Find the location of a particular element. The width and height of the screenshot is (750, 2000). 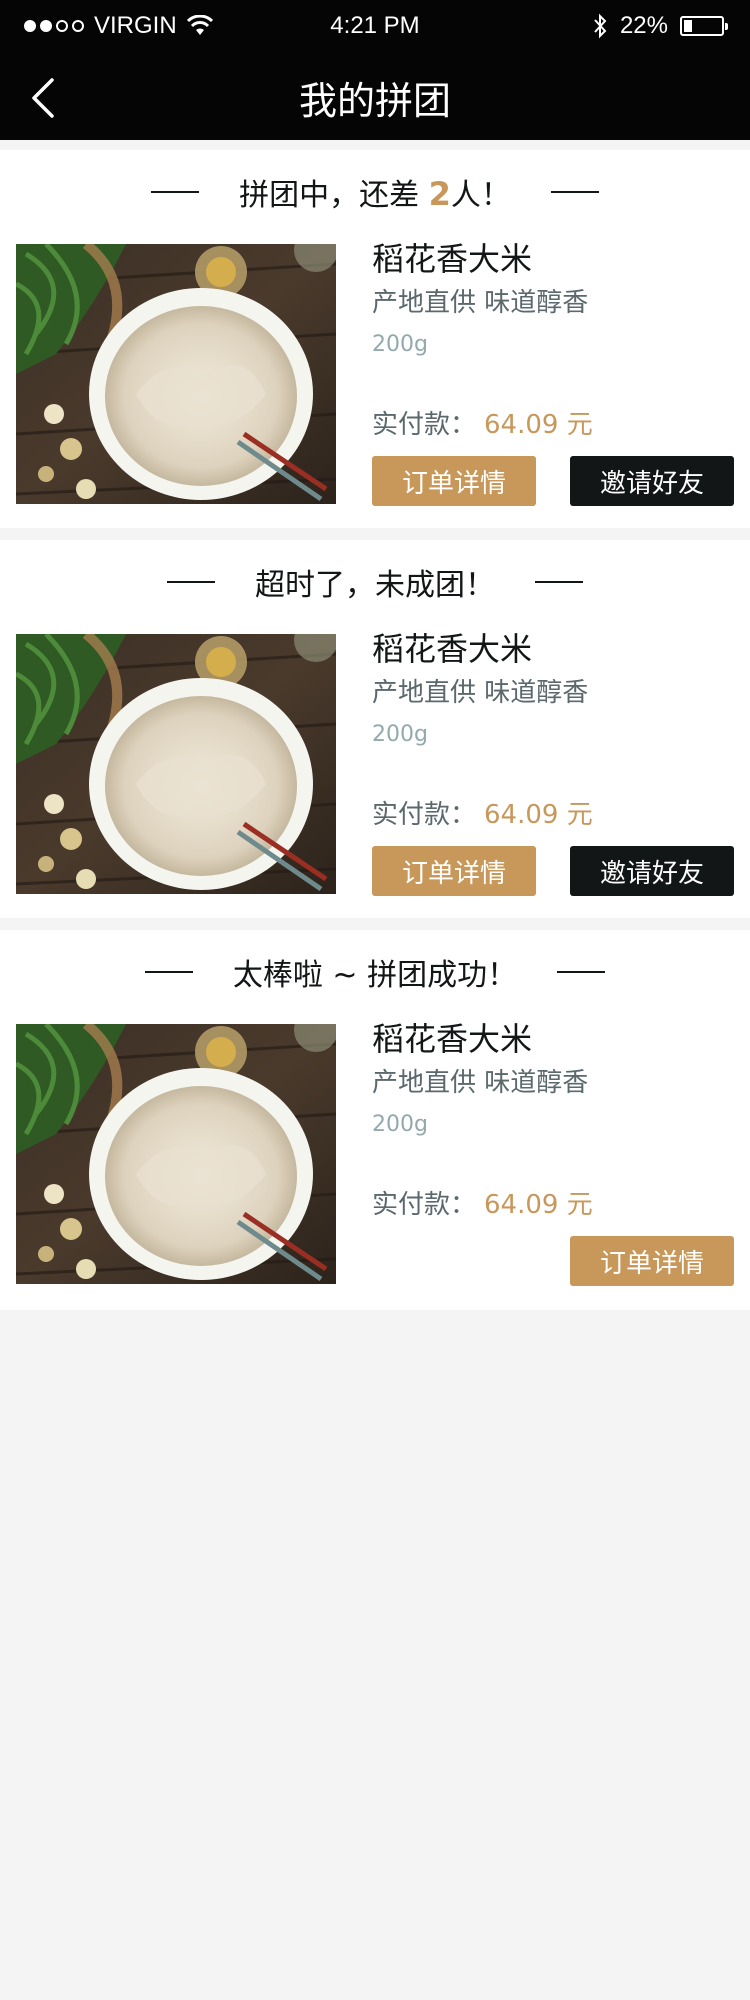

page-title: 我的拼团 is located at coordinates (374, 101).